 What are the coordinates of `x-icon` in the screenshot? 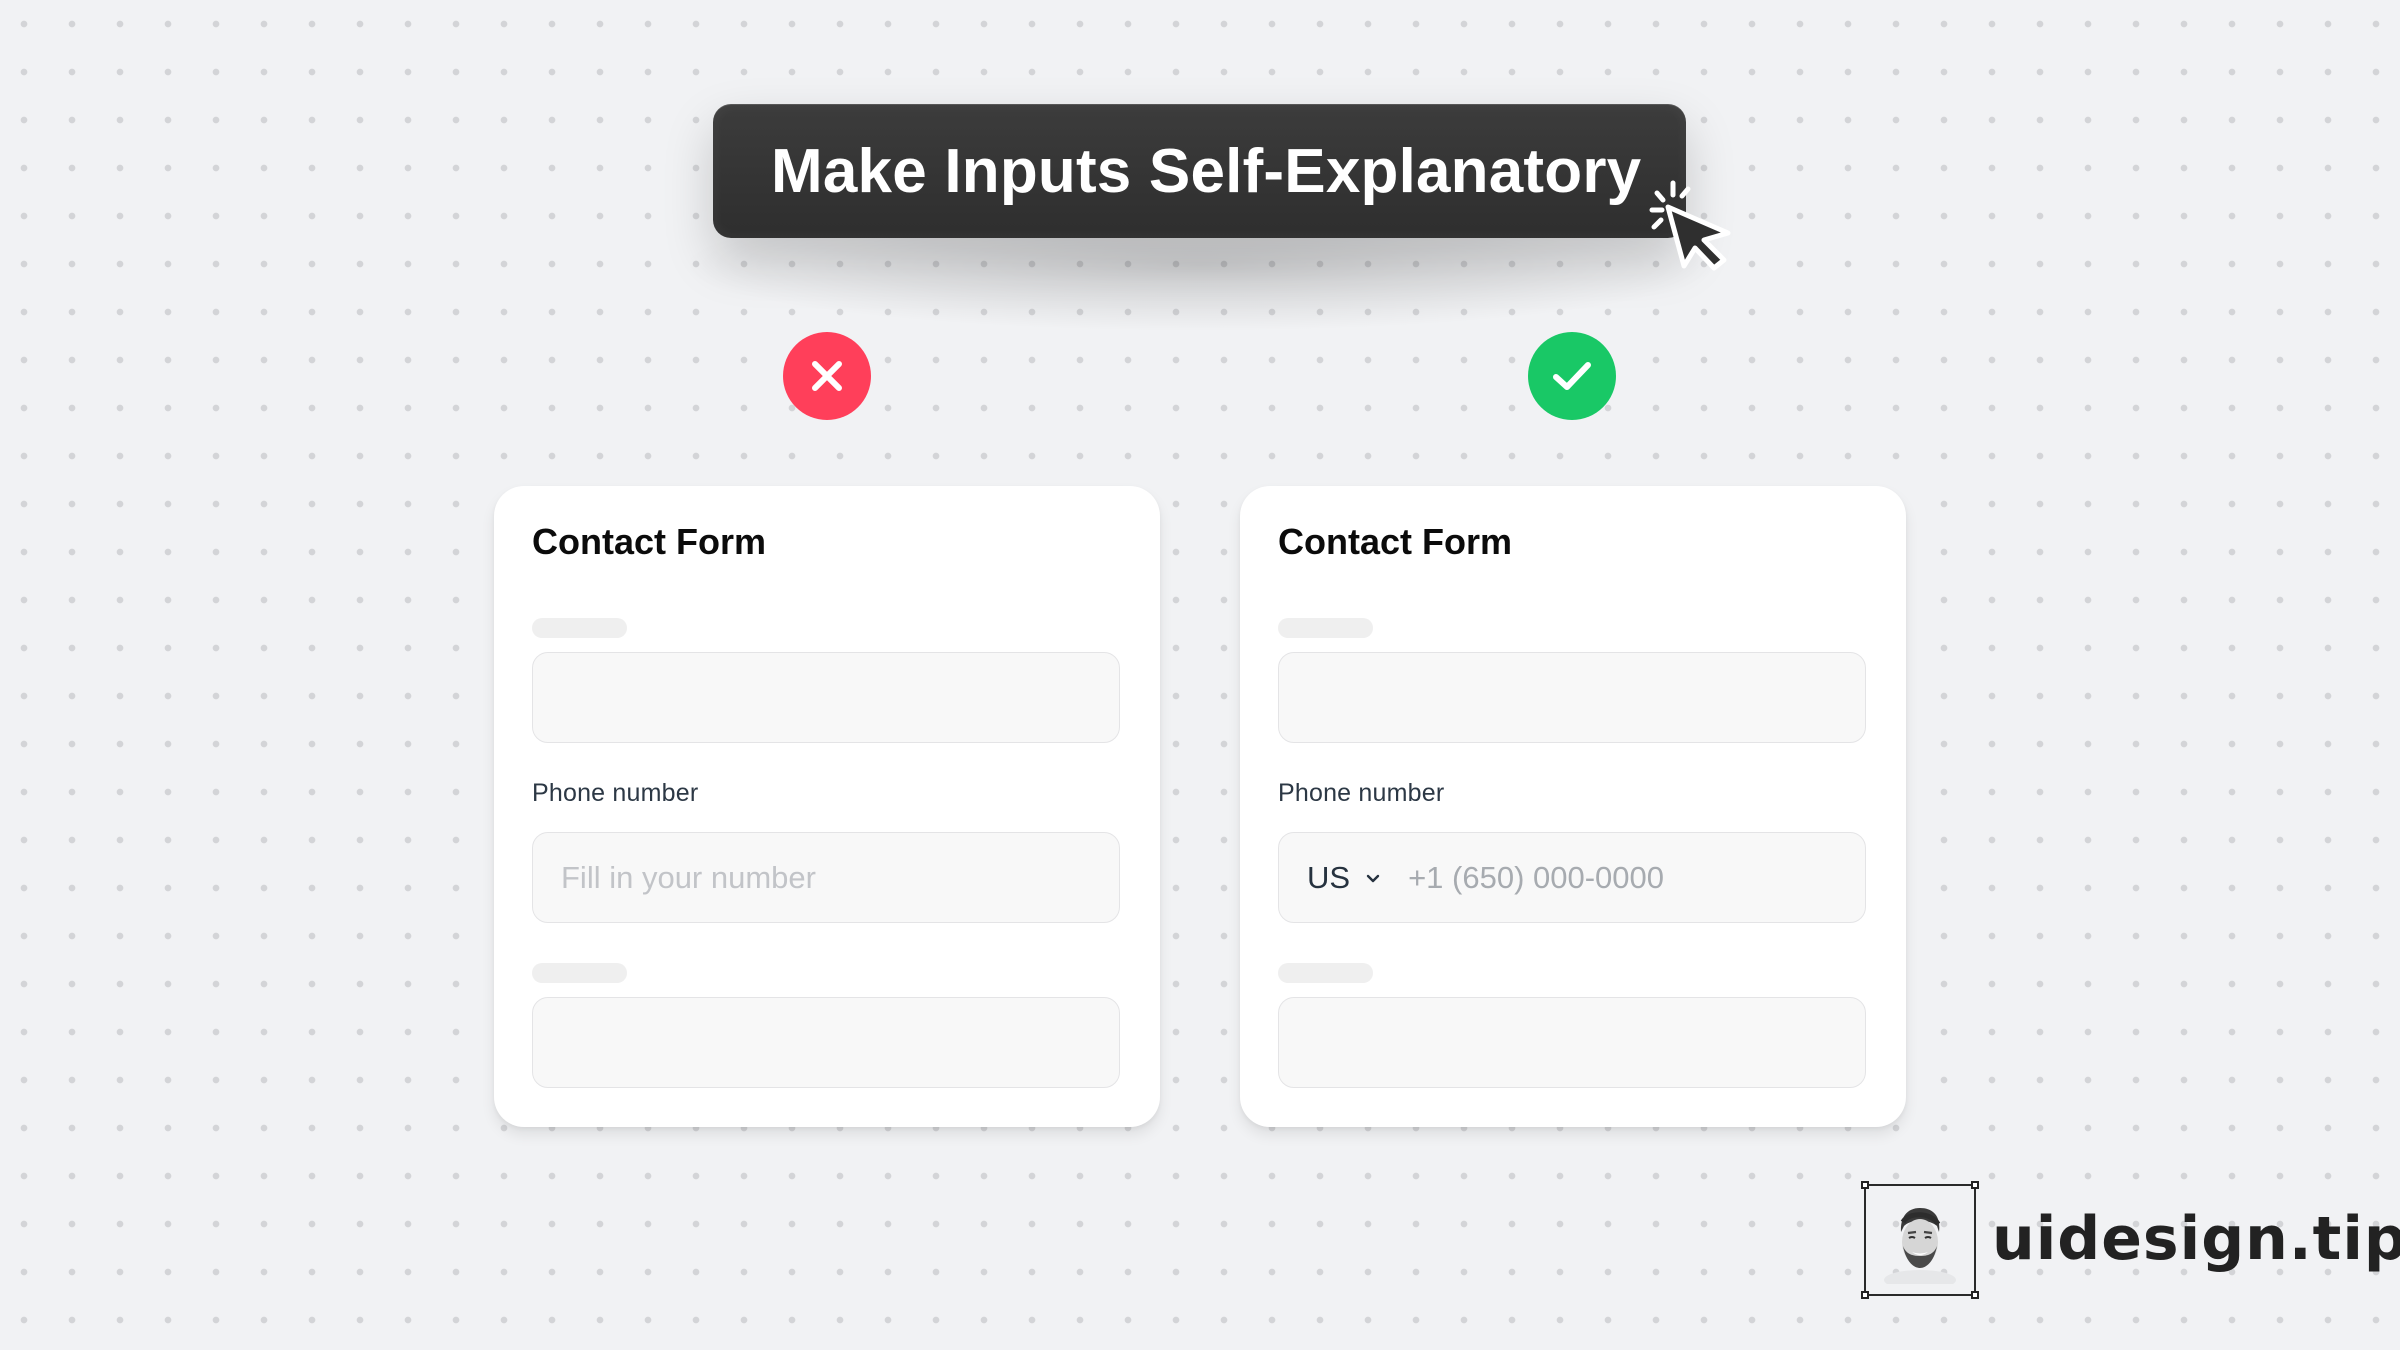 It's located at (827, 376).